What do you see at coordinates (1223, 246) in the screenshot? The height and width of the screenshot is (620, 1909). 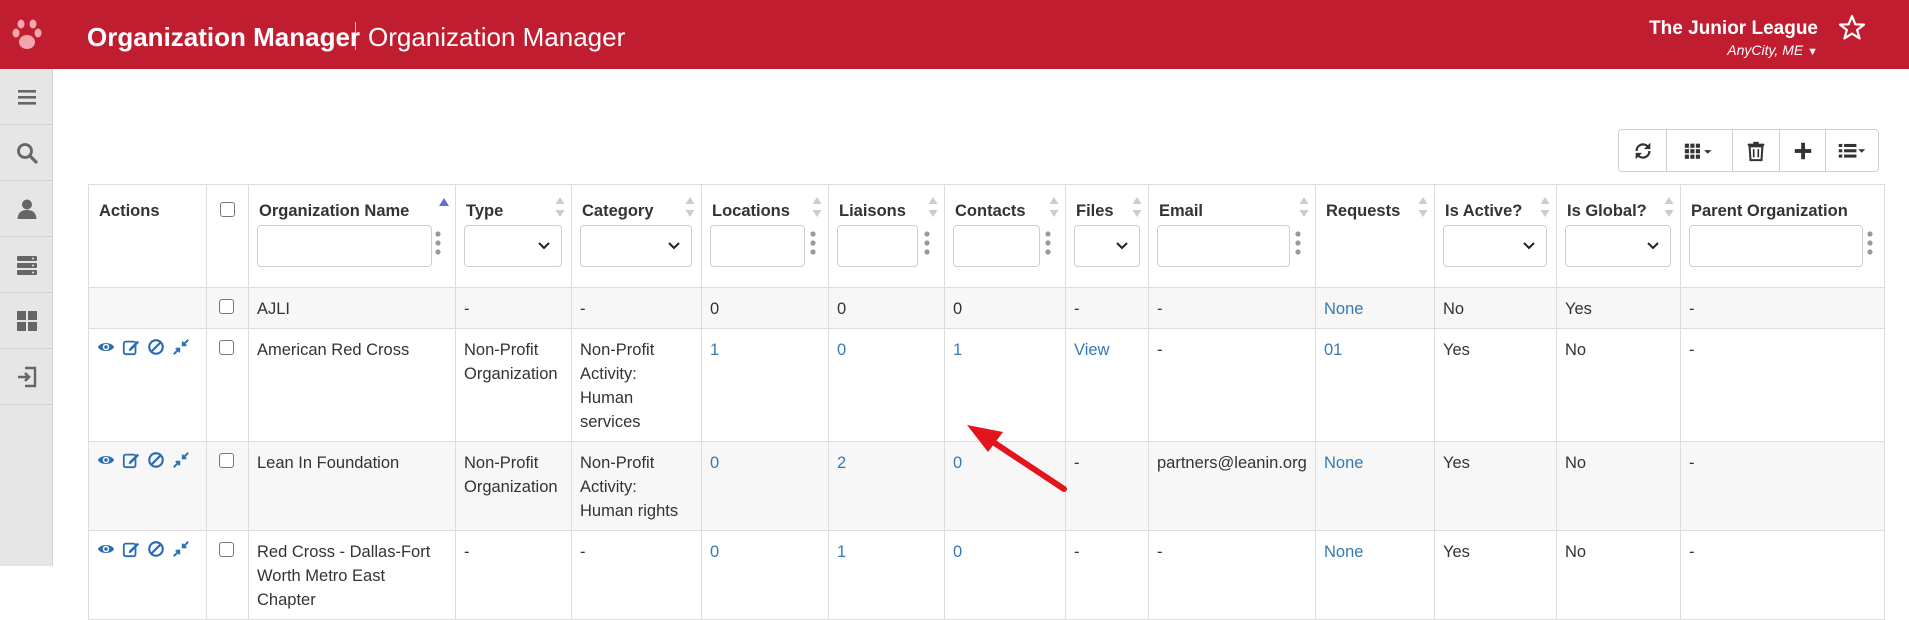 I see `email-filter-input` at bounding box center [1223, 246].